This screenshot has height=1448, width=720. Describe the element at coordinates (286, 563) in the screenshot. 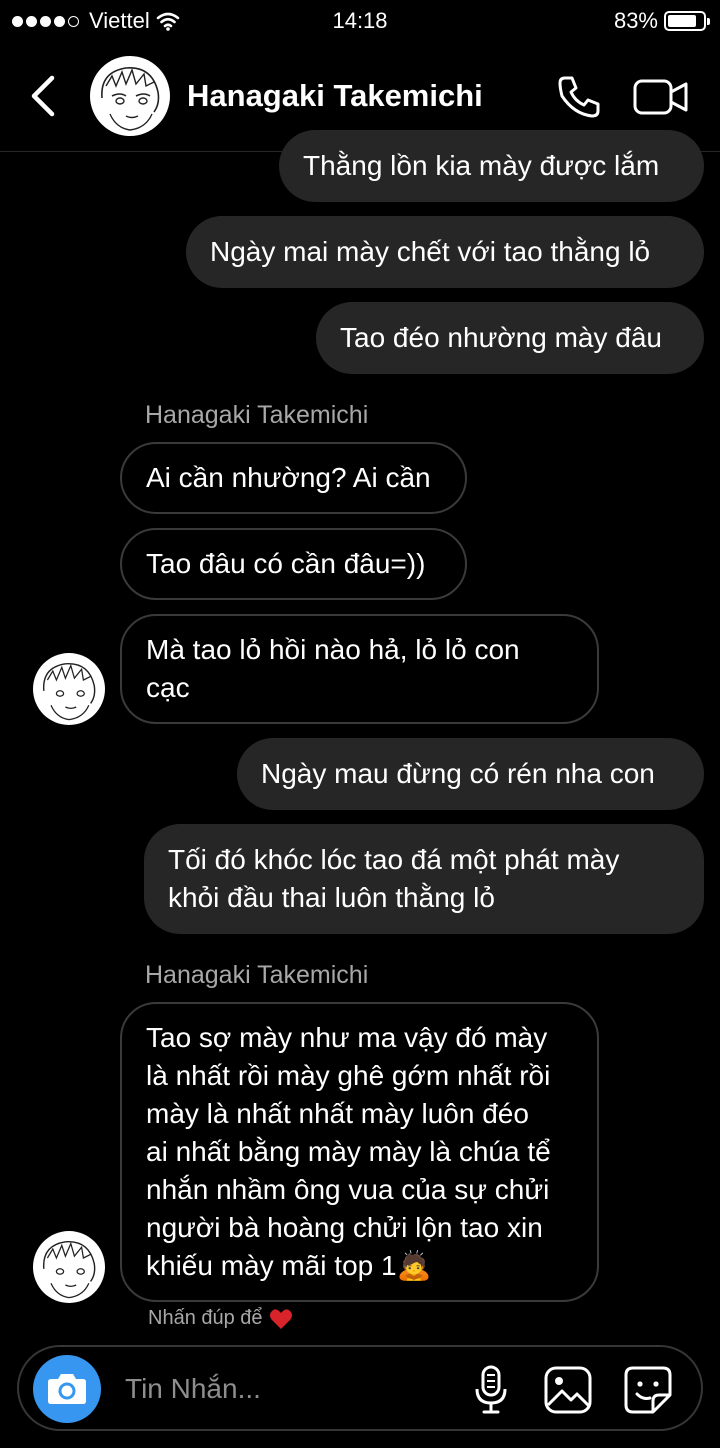

I see `message-text: Tao đâu có cần đâu=))` at that location.